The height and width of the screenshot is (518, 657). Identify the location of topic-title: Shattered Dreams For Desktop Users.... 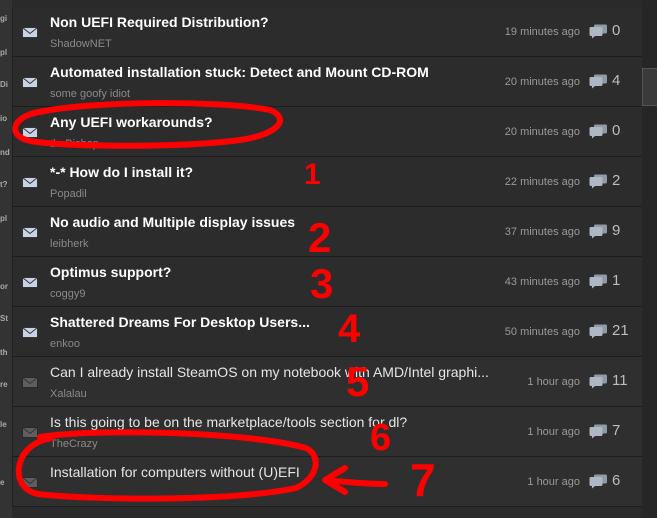
(180, 322).